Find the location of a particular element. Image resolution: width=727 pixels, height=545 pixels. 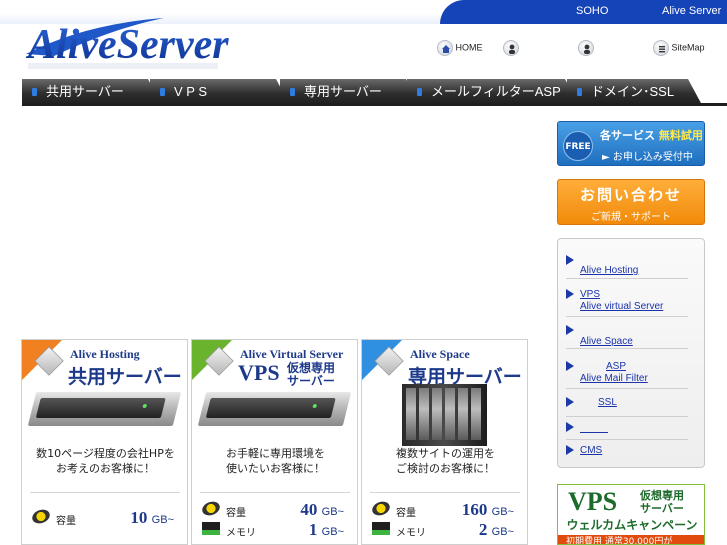

card-name: Alive Hosting is located at coordinates (105, 354).